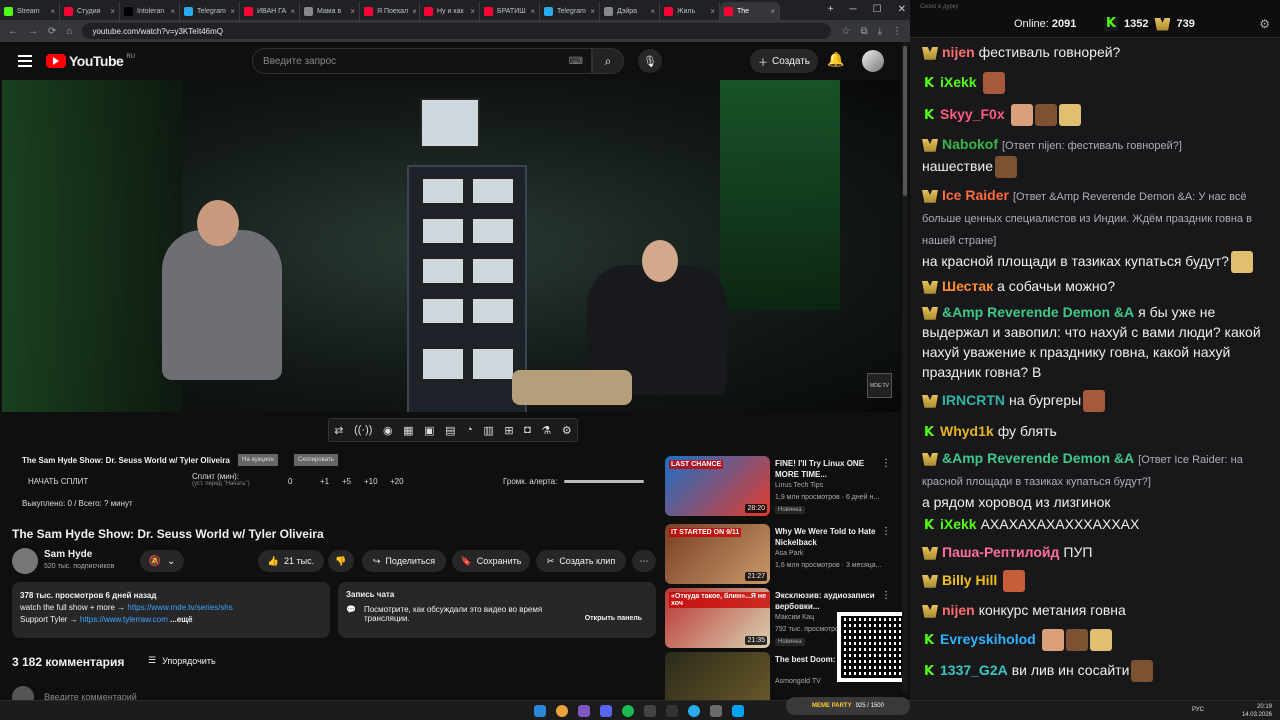 The image size is (1280, 720). What do you see at coordinates (488, 430) in the screenshot?
I see `filmstrip-icon: ▥` at bounding box center [488, 430].